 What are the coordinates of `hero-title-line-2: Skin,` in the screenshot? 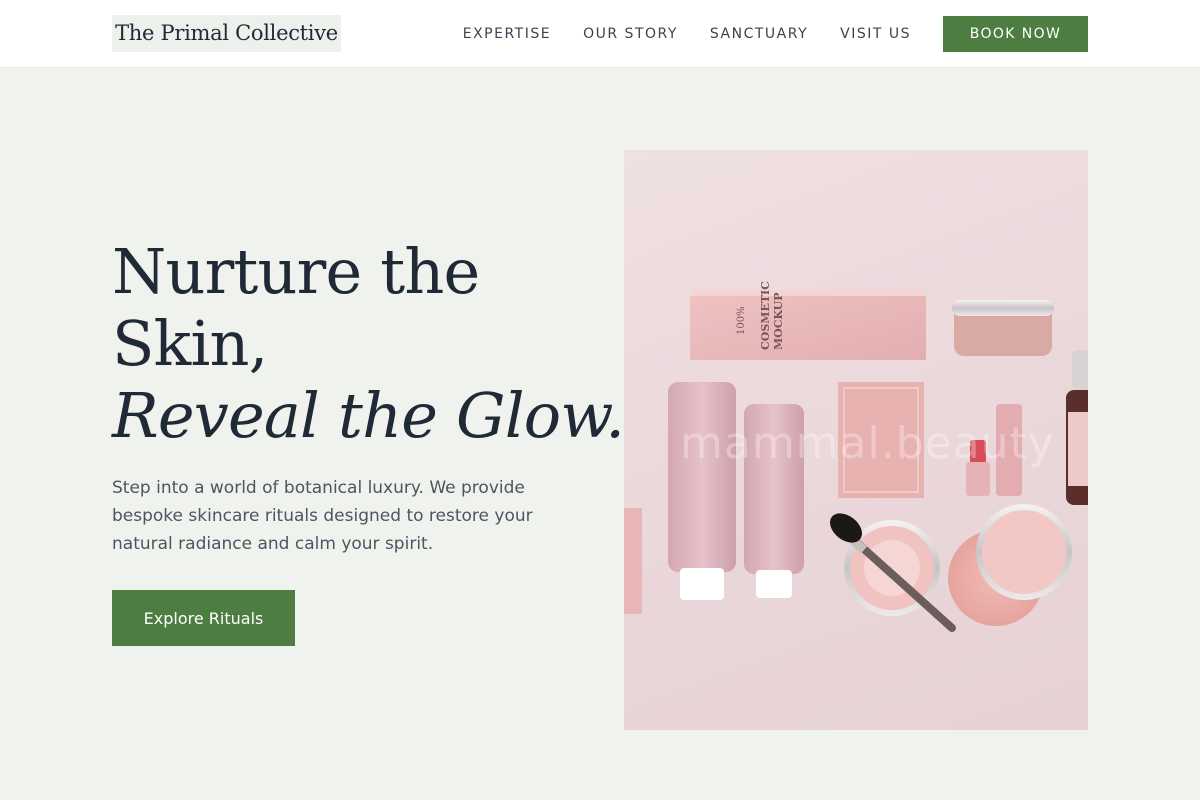 It's located at (190, 343).